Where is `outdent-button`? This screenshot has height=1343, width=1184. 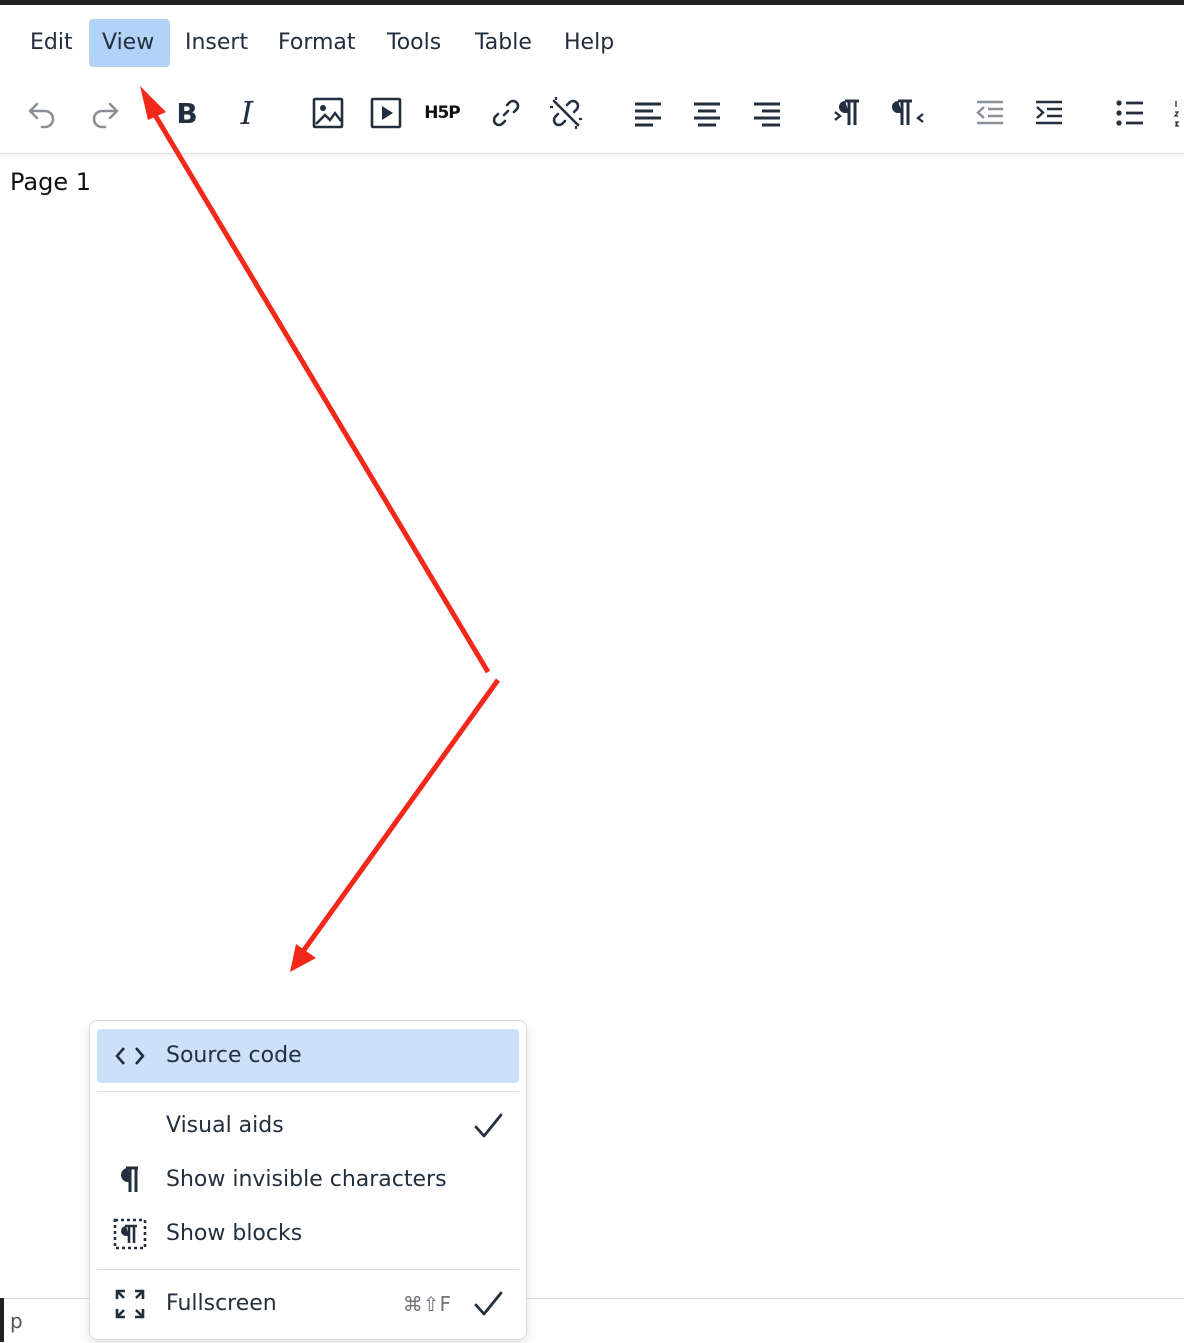
outdent-button is located at coordinates (990, 113).